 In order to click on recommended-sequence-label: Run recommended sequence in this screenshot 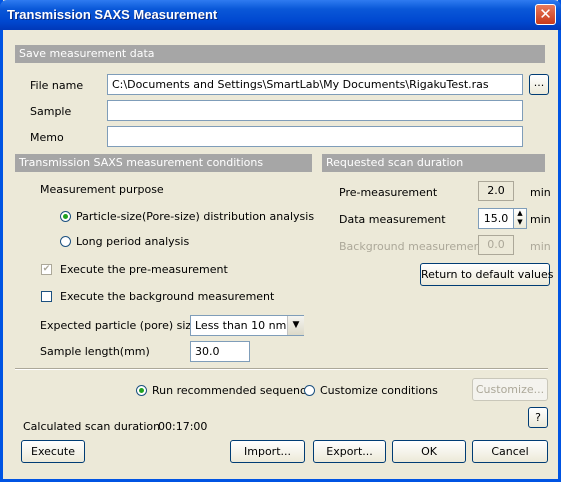, I will do `click(232, 390)`.